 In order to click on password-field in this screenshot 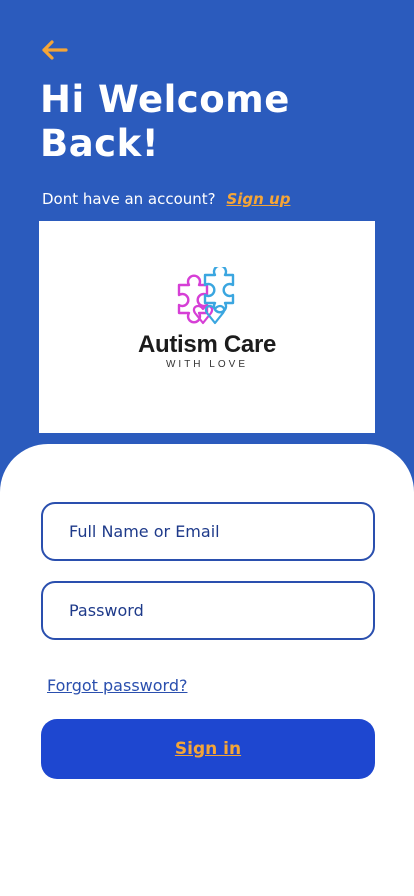, I will do `click(208, 610)`.